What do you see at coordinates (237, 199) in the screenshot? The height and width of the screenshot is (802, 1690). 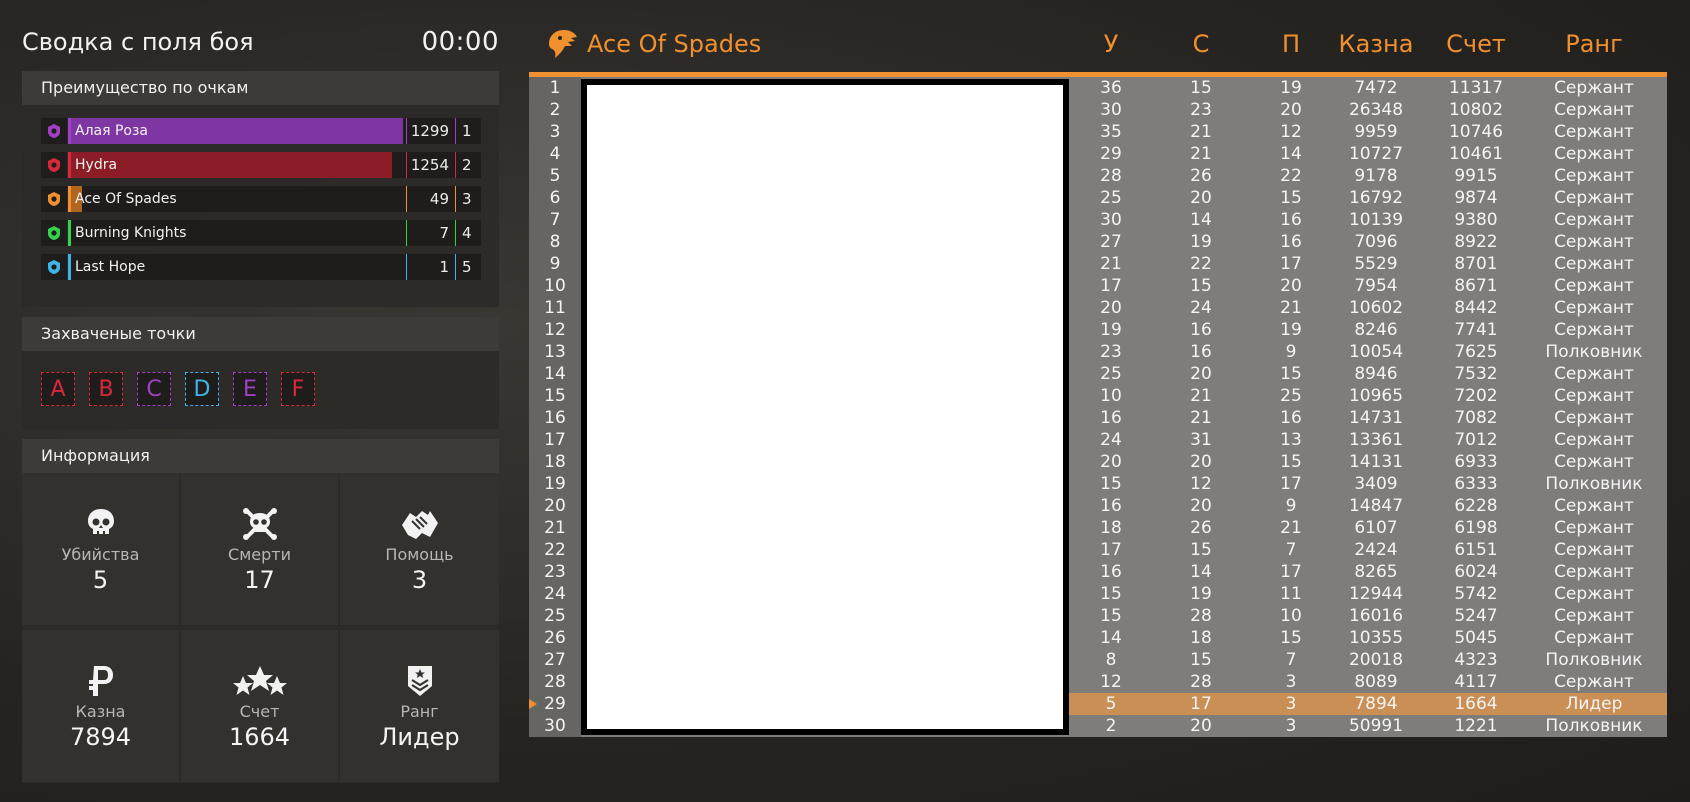 I see `team-score-bar: Ace Of Spades` at bounding box center [237, 199].